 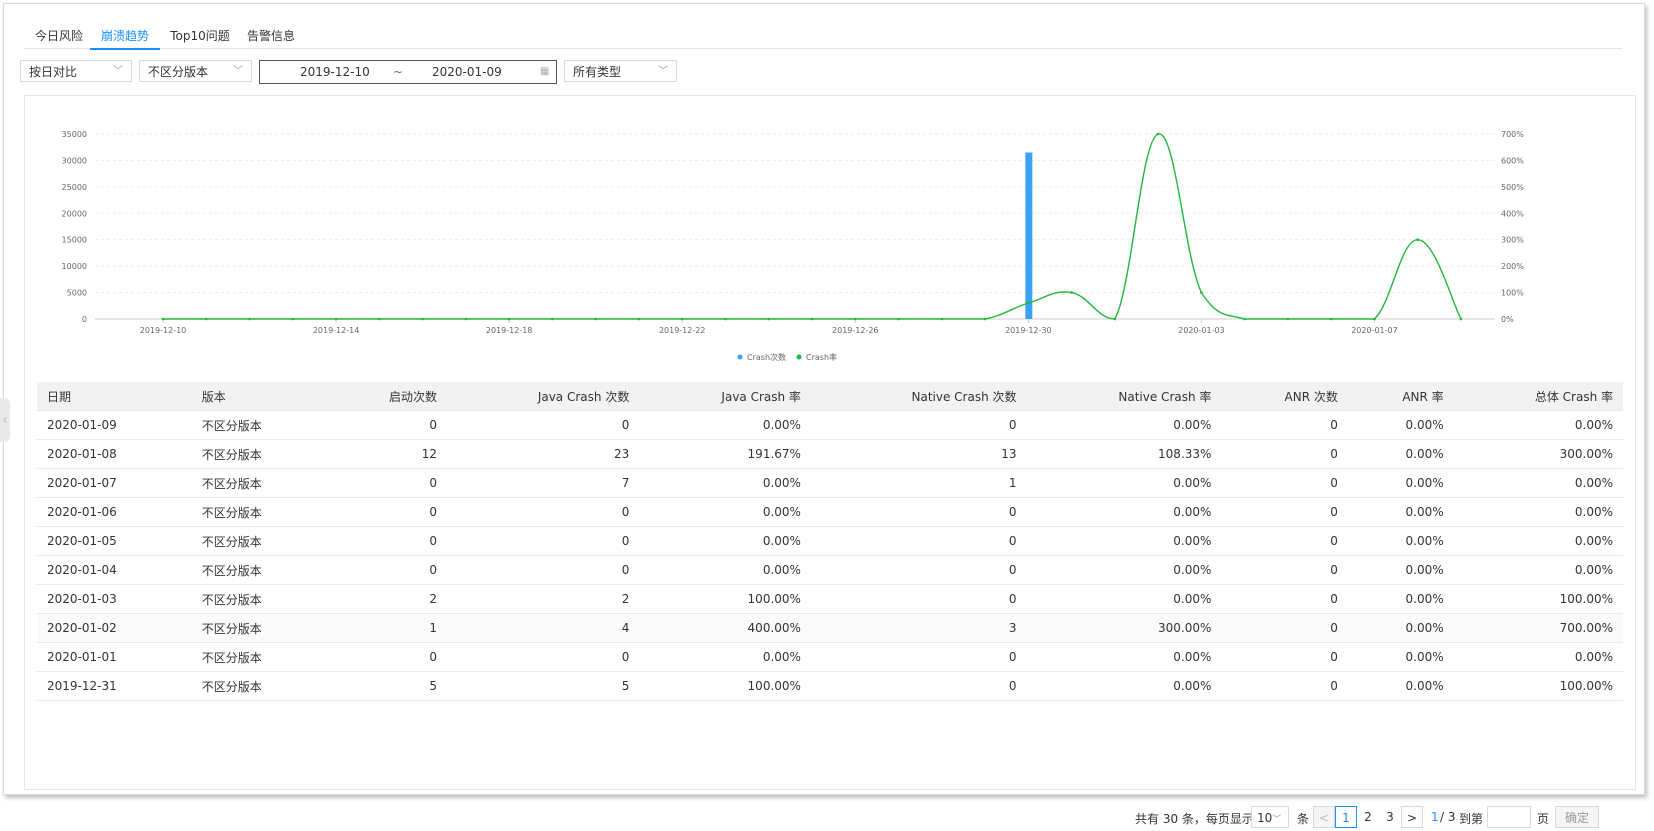 I want to click on x-tick-label: 2020-01-07, so click(x=1374, y=330).